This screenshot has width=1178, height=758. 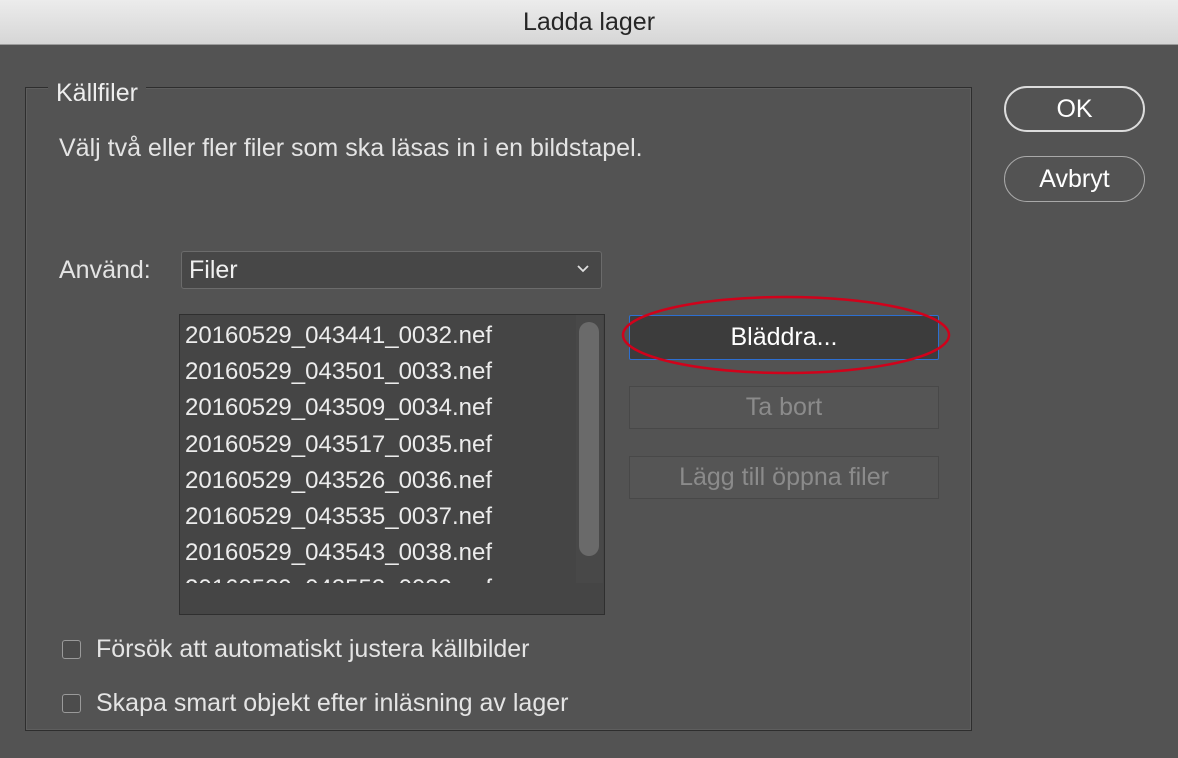 What do you see at coordinates (338, 372) in the screenshot?
I see `list-item: 20160529_043501_0033.nef` at bounding box center [338, 372].